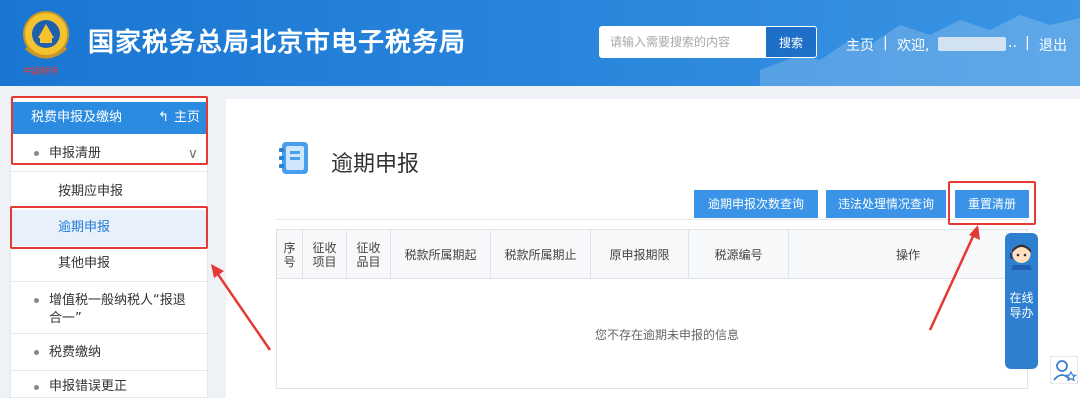 This screenshot has width=1080, height=398. Describe the element at coordinates (886, 204) in the screenshot. I see `violation-query-button: 违法处理情况查询` at that location.